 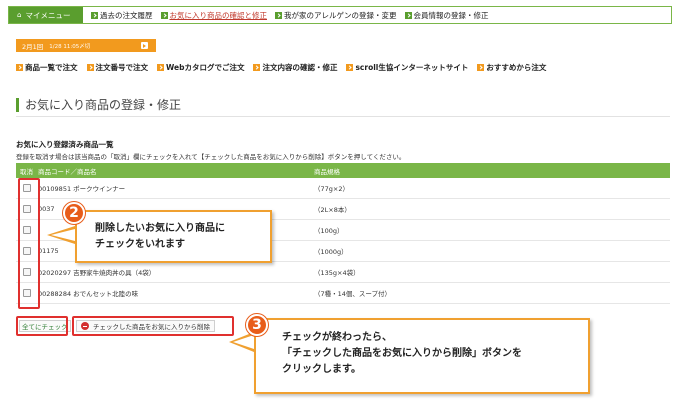 What do you see at coordinates (153, 326) in the screenshot?
I see `highlight-delete-button` at bounding box center [153, 326].